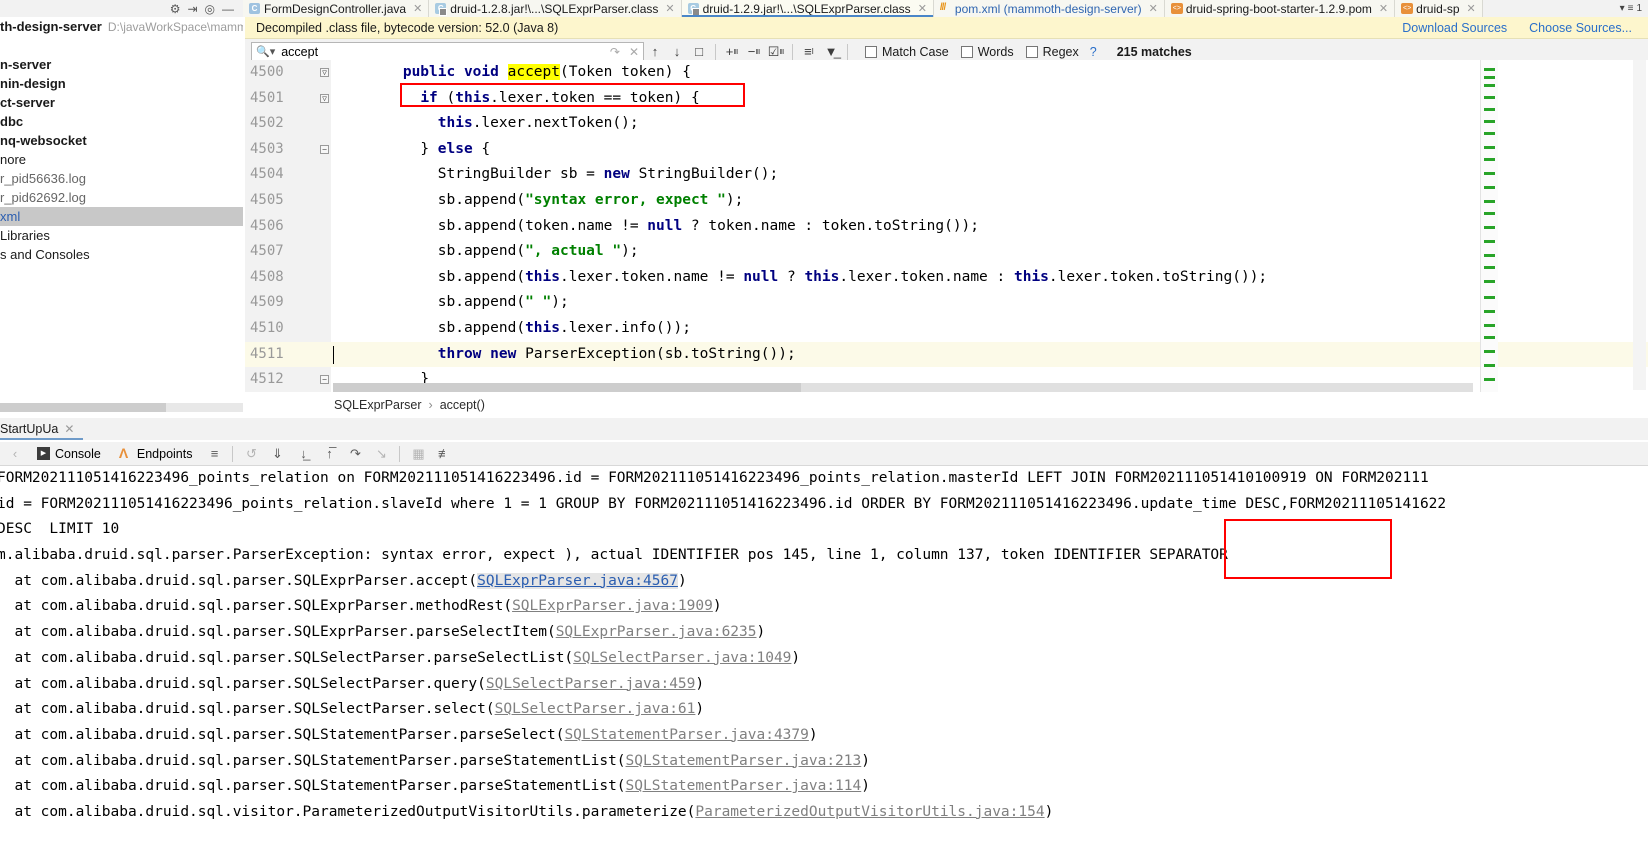  I want to click on run-tool-window-toolbar: ‹ Console Endpoints ≡ ↺ ⇓ ↓̲ ↑̅ ↷ ↘ ▦ ≢, so click(824, 454).